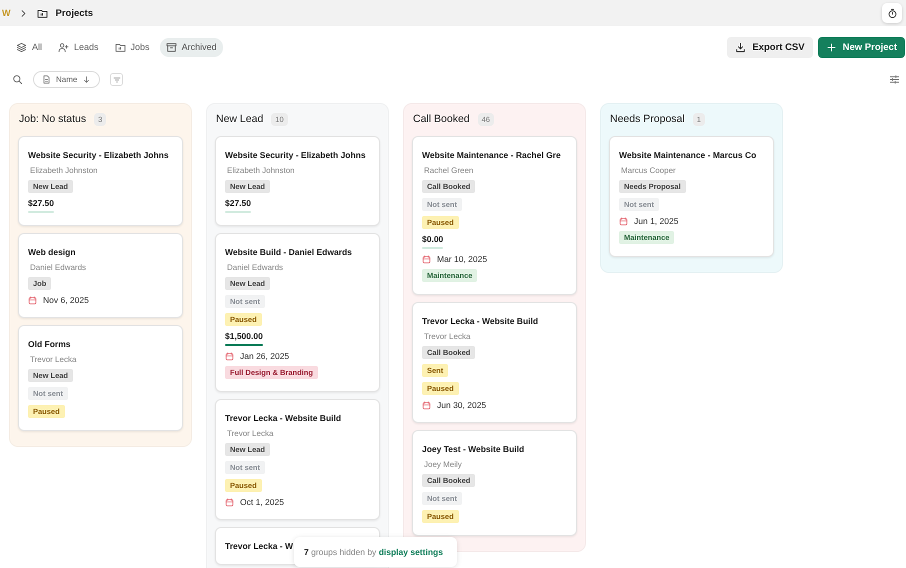 This screenshot has width=906, height=568. What do you see at coordinates (462, 259) in the screenshot?
I see `due-date: Mar 10, 2025` at bounding box center [462, 259].